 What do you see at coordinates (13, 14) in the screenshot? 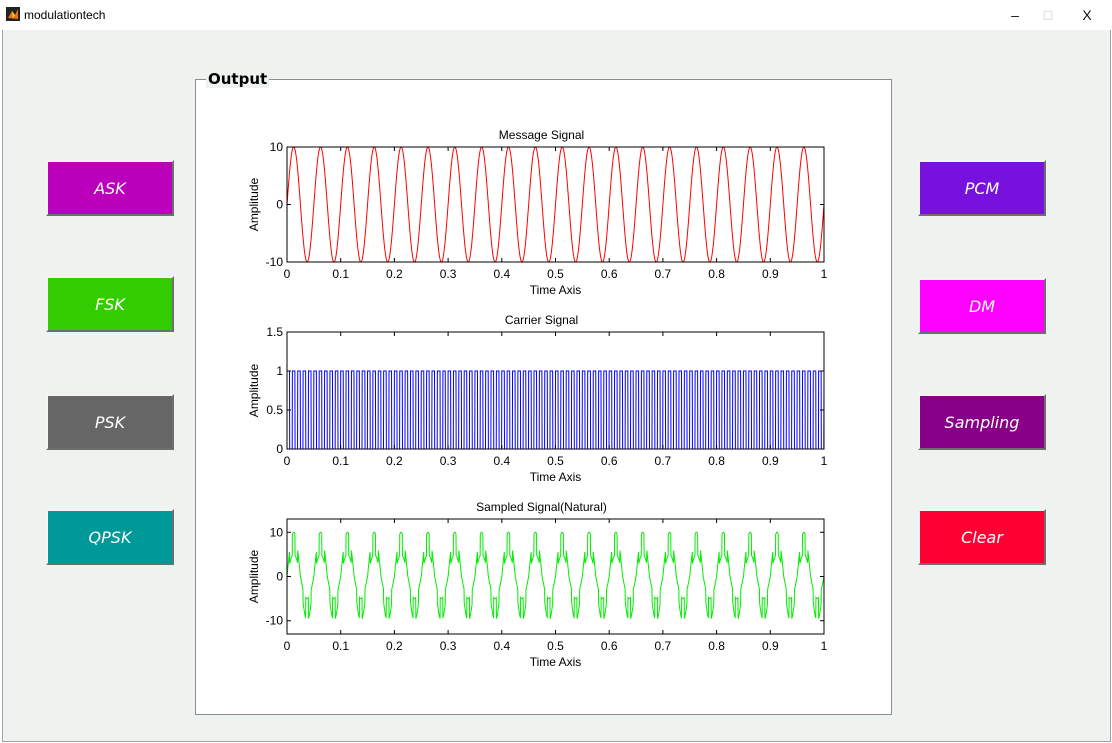
I see `matlab-app-icon` at bounding box center [13, 14].